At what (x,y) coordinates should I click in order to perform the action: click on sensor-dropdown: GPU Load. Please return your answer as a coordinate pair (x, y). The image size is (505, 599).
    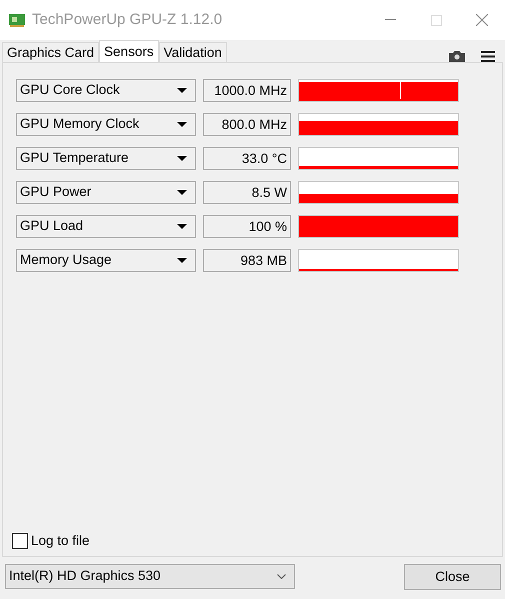
    Looking at the image, I should click on (106, 226).